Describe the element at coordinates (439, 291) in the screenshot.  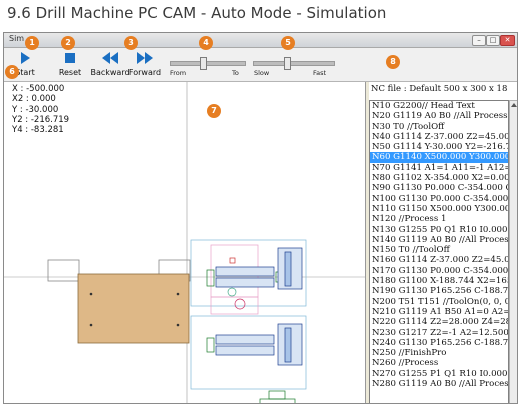
I see `nc-line: N190 G1130 P165.256 C-188.74` at that location.